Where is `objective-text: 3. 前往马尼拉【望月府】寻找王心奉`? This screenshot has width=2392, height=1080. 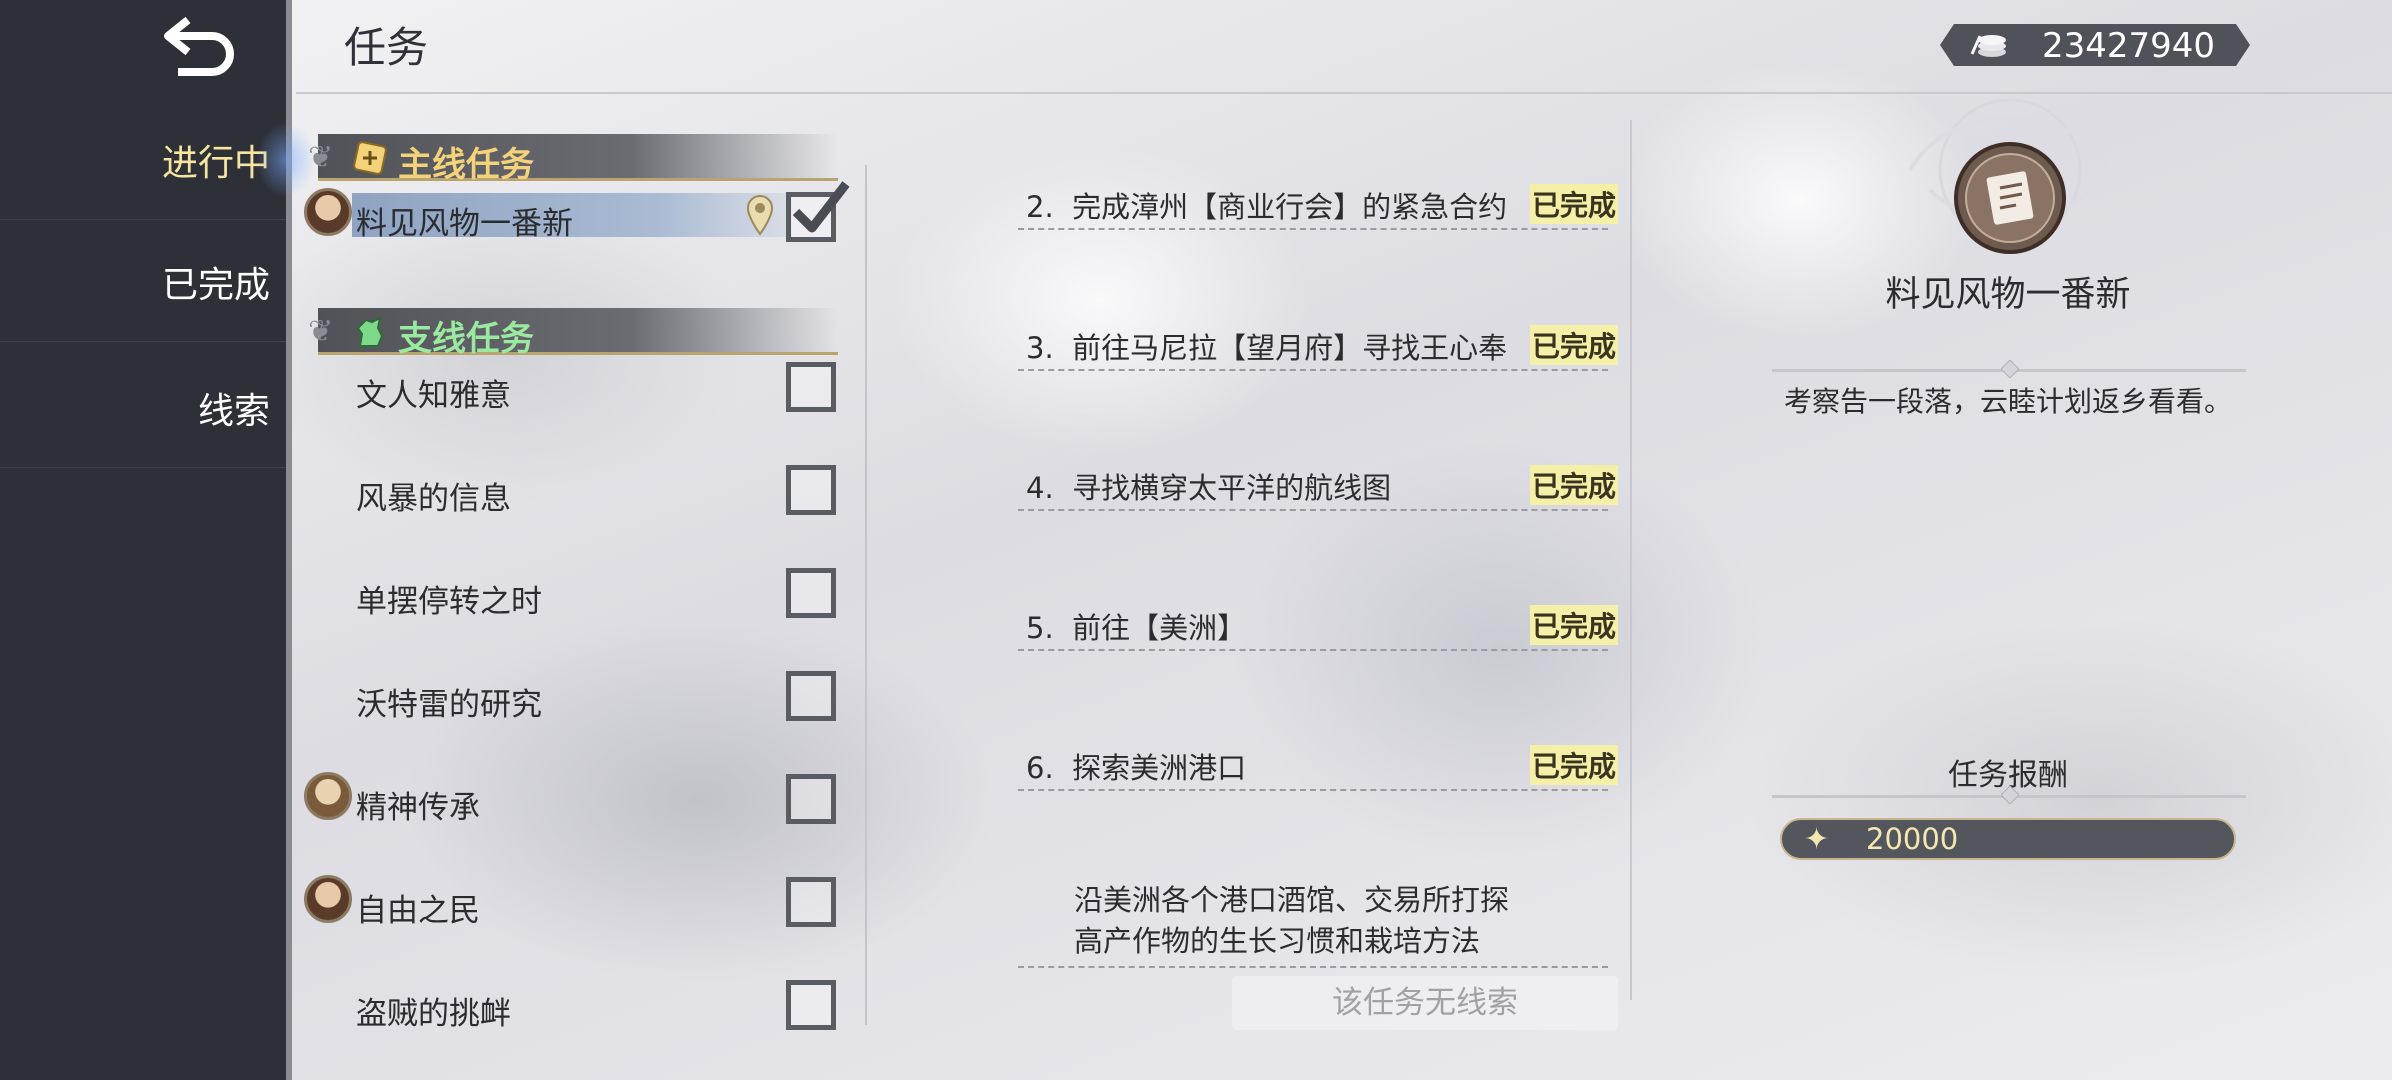
objective-text: 3. 前往马尼拉【望月府】寻找王心奉 is located at coordinates (1267, 348).